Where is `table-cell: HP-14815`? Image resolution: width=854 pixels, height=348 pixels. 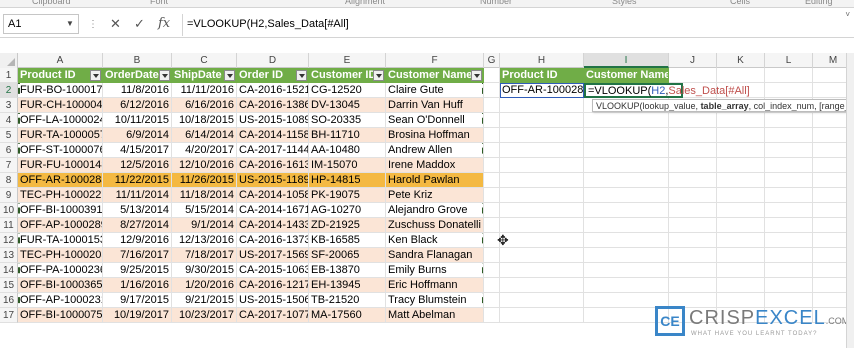
table-cell: HP-14815 is located at coordinates (347, 180).